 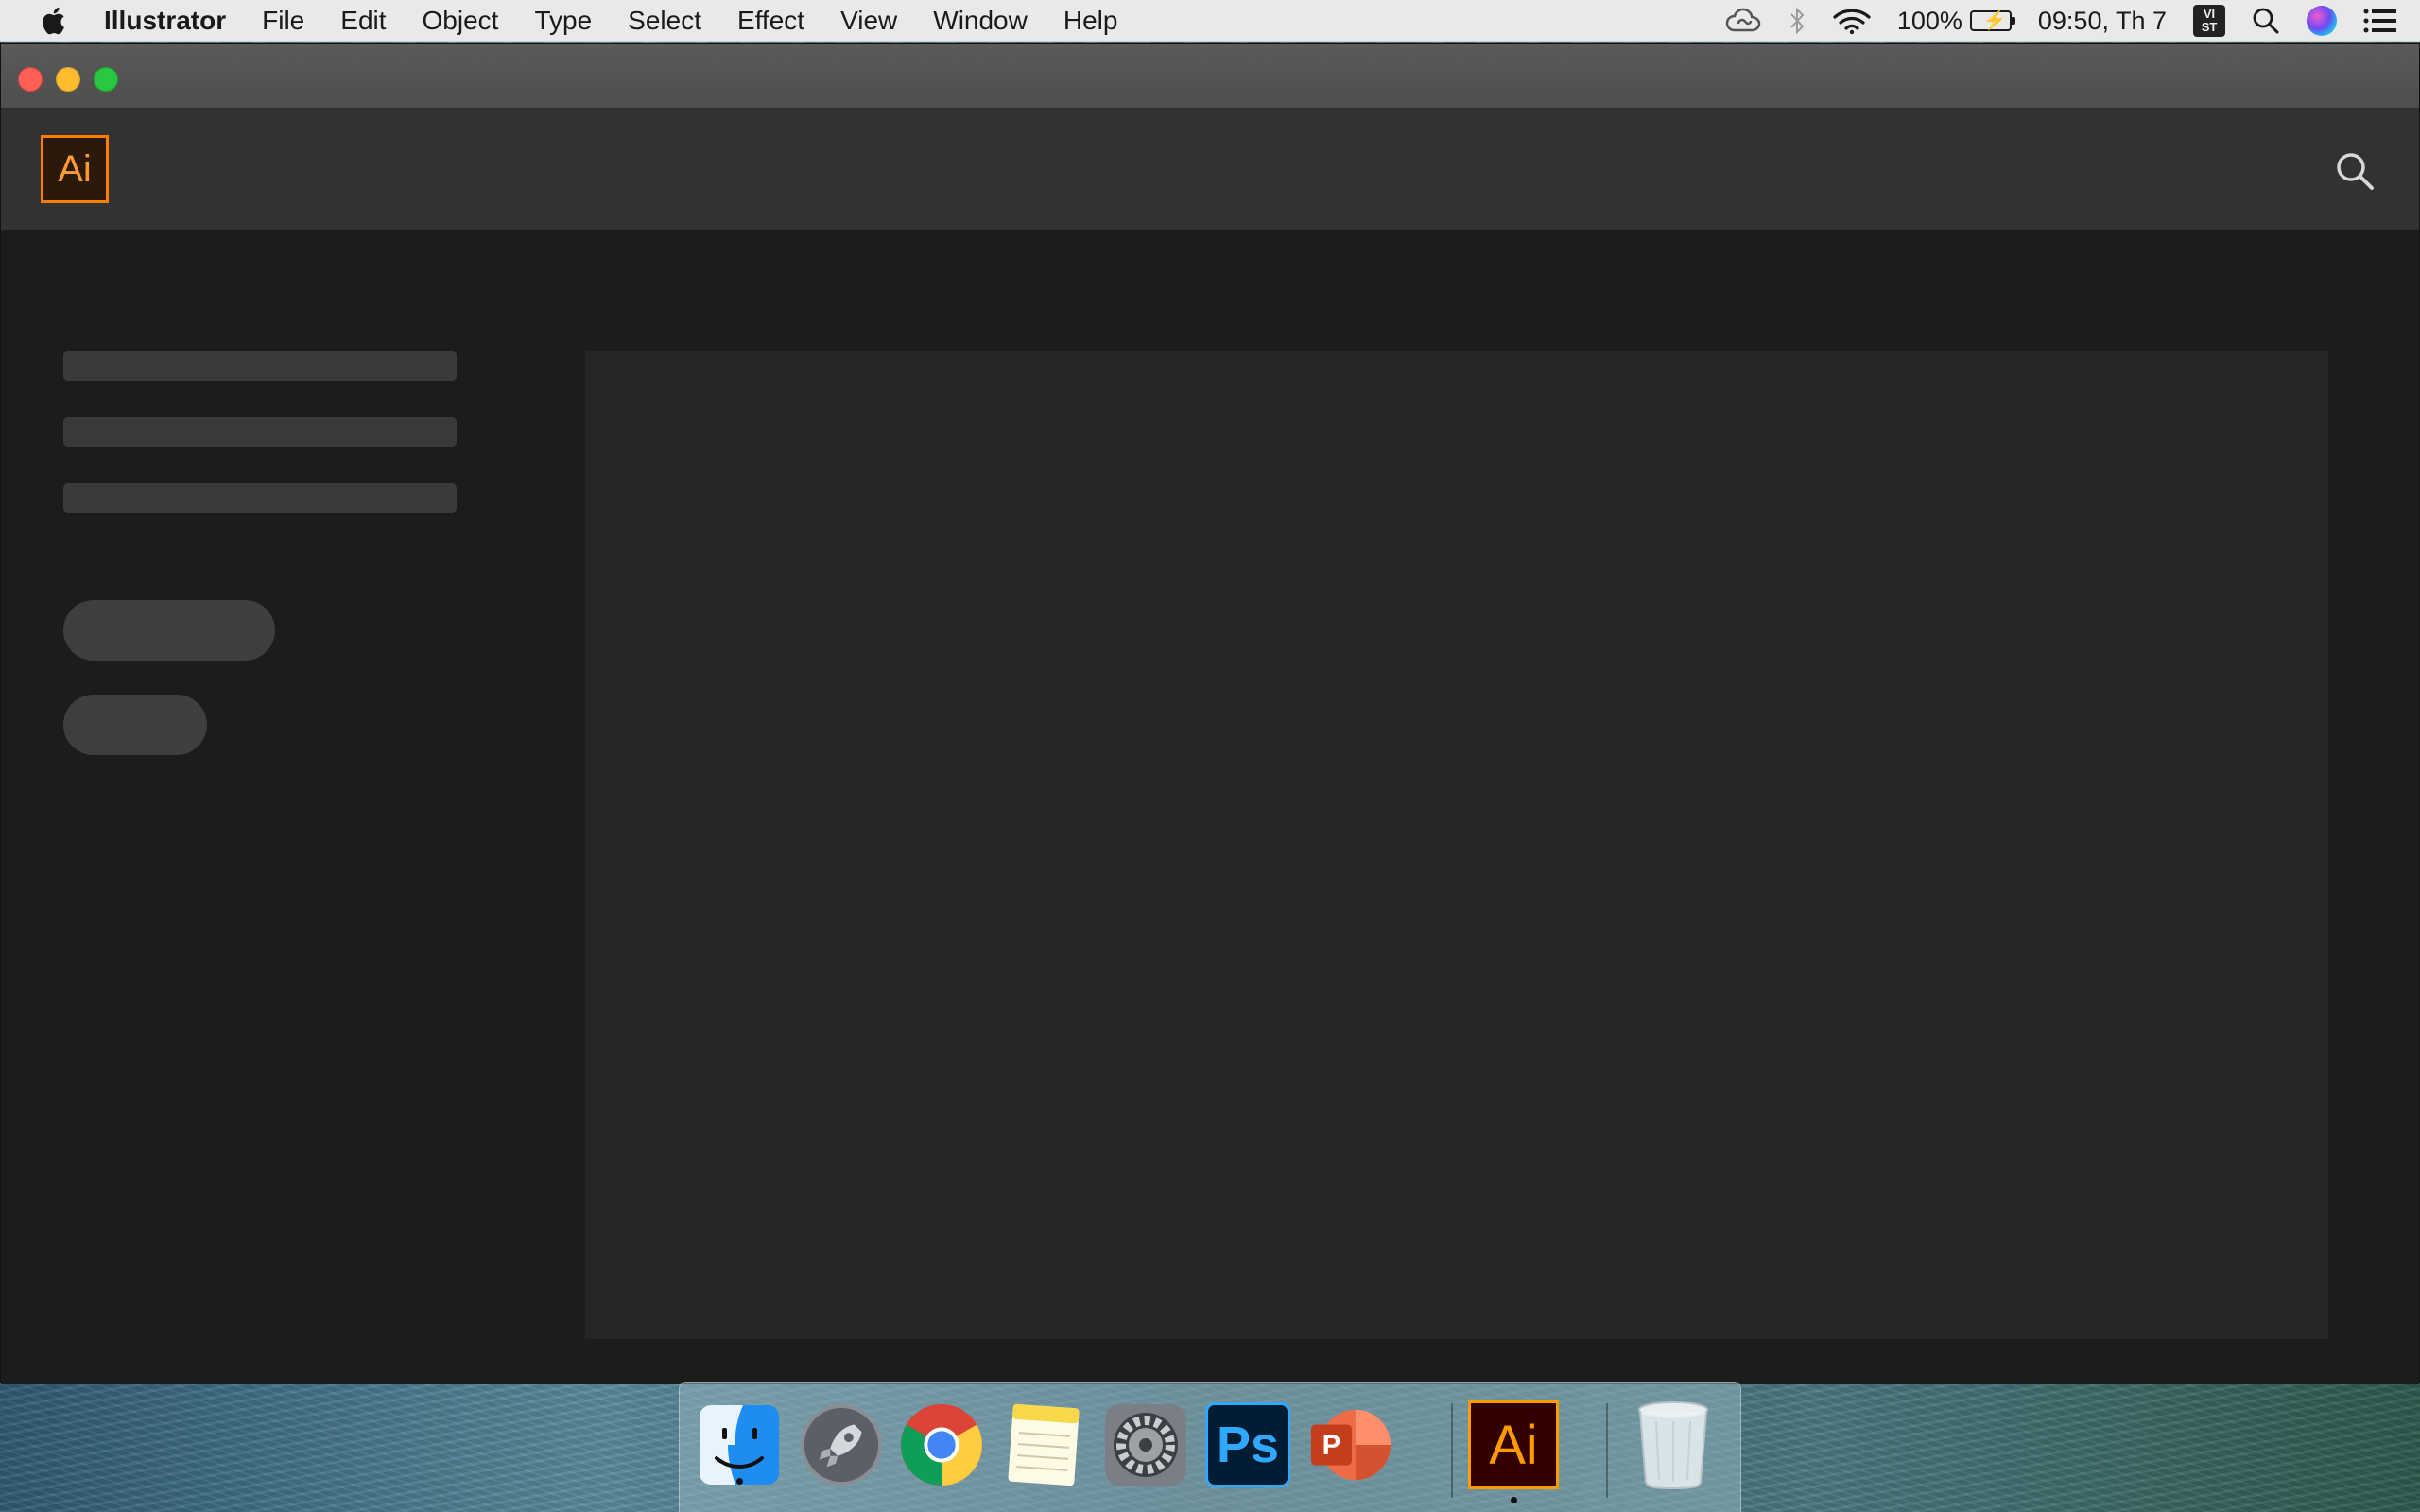 What do you see at coordinates (1929, 20) in the screenshot?
I see `battery-percent: 100%` at bounding box center [1929, 20].